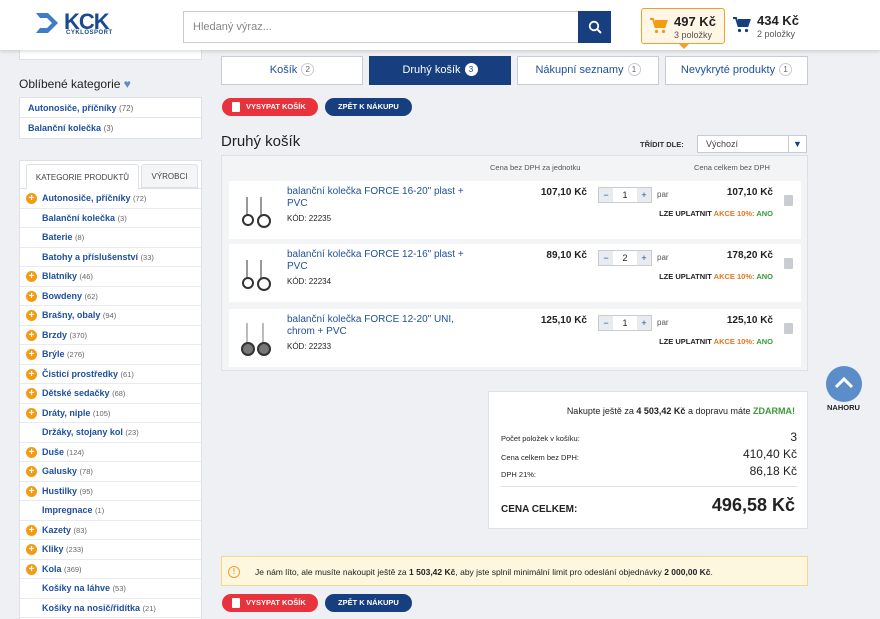  Describe the element at coordinates (661, 411) in the screenshot. I see `free-shipping-amount: 4 503,42 Kč` at that location.